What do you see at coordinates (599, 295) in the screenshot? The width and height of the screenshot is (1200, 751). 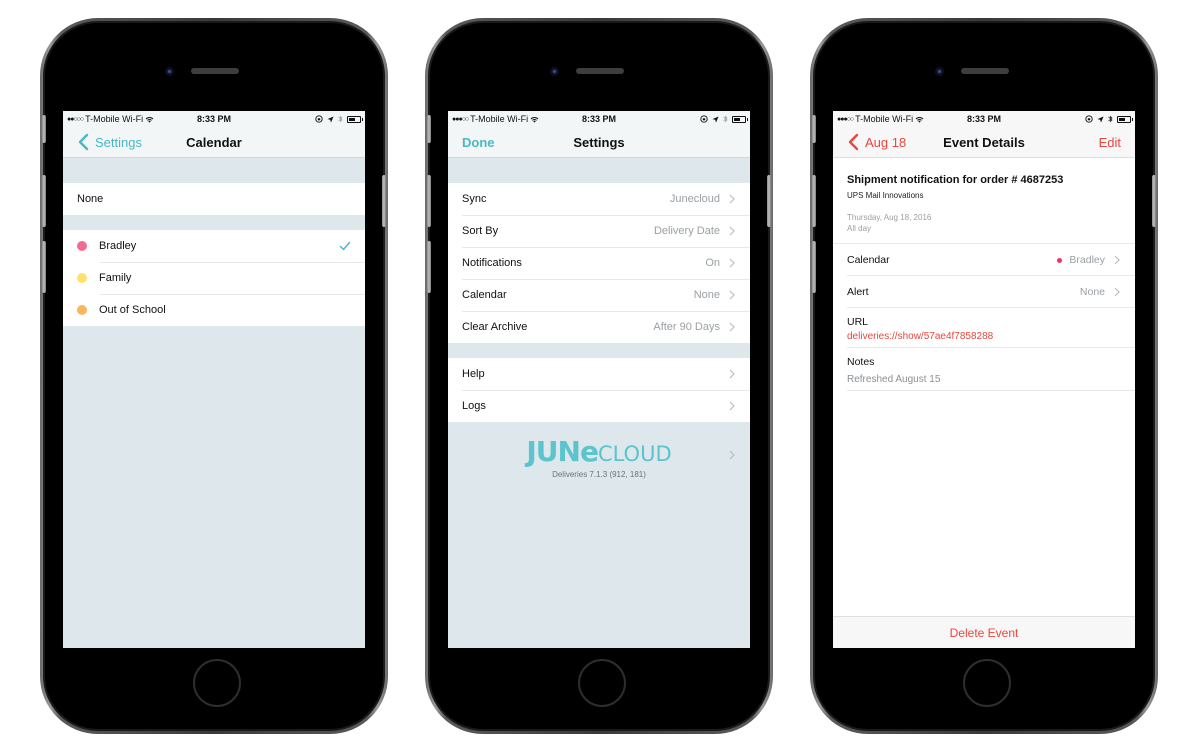 I see `setting-row-calendar: Calendar None` at bounding box center [599, 295].